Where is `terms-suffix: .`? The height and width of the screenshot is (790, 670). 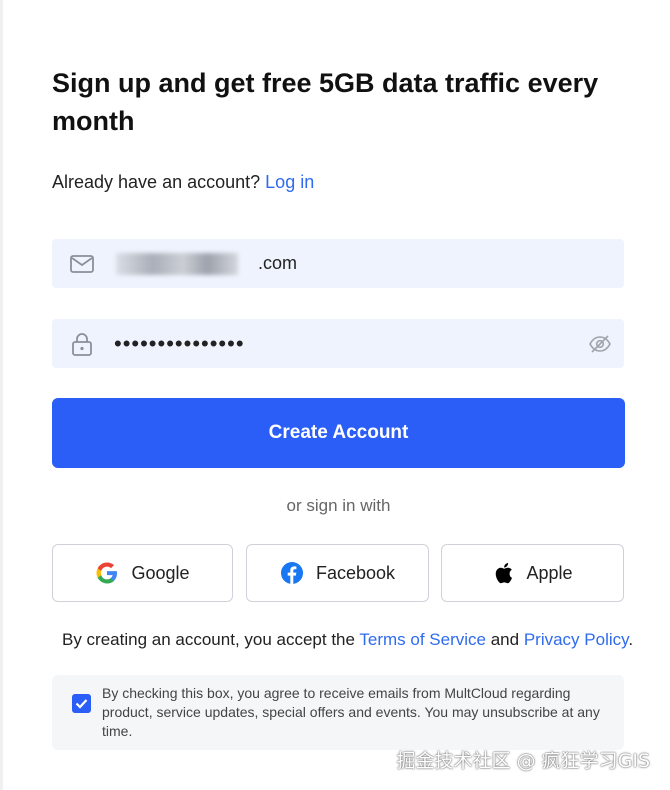 terms-suffix: . is located at coordinates (631, 639).